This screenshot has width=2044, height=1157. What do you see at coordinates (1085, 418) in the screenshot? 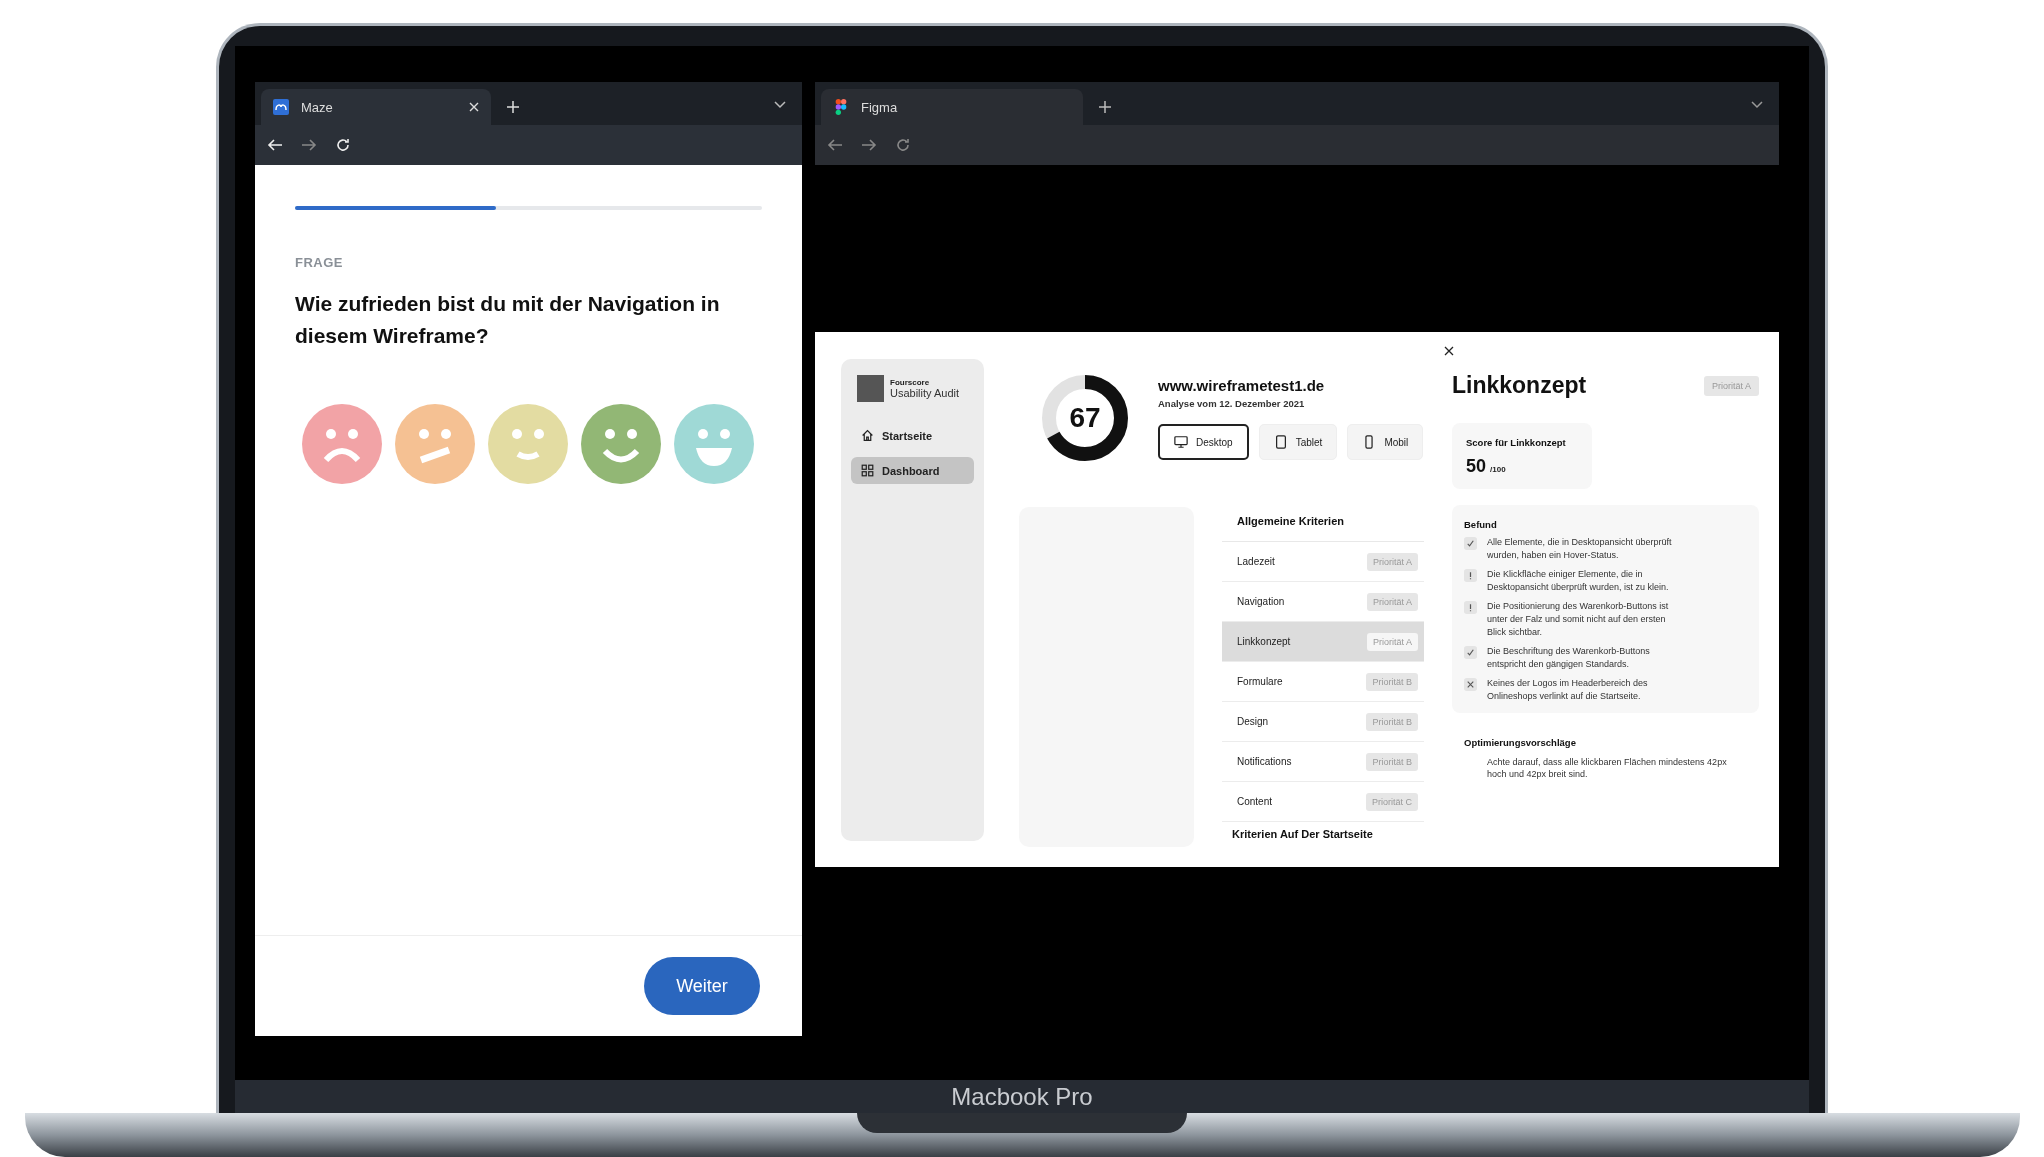
I see `score-value: 67` at bounding box center [1085, 418].